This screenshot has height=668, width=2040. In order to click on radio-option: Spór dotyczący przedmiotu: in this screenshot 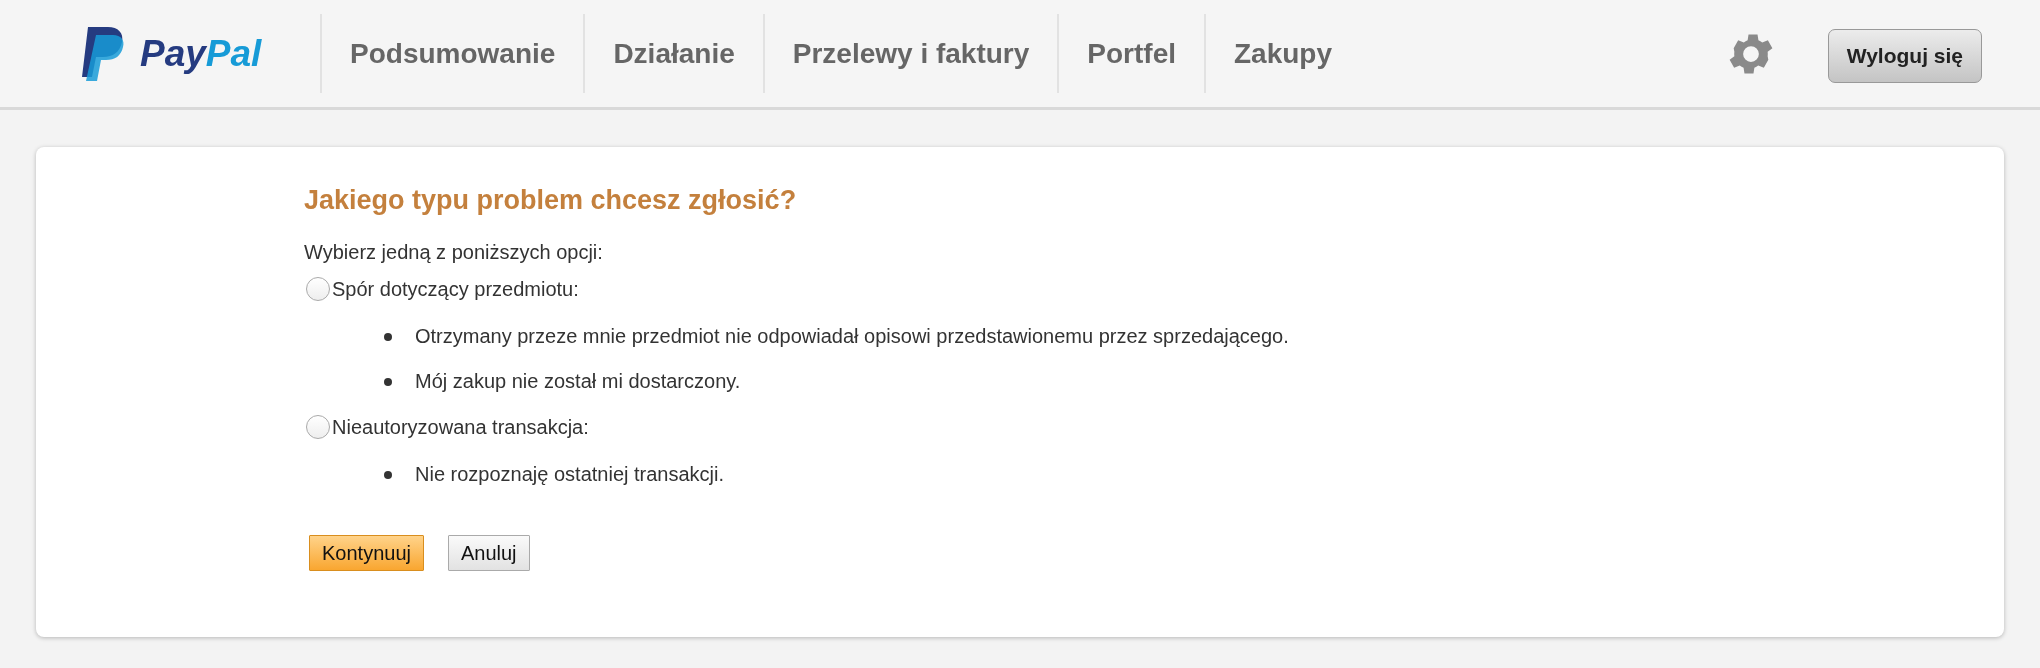, I will do `click(1154, 289)`.